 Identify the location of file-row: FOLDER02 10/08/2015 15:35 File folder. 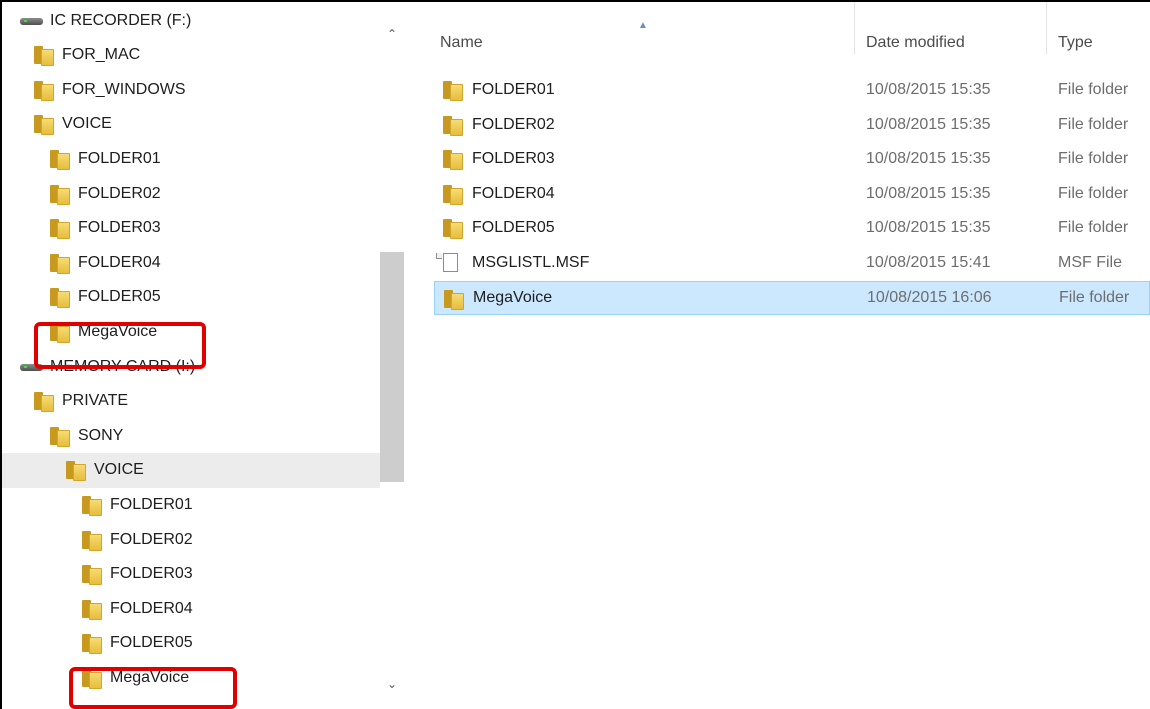
(792, 125).